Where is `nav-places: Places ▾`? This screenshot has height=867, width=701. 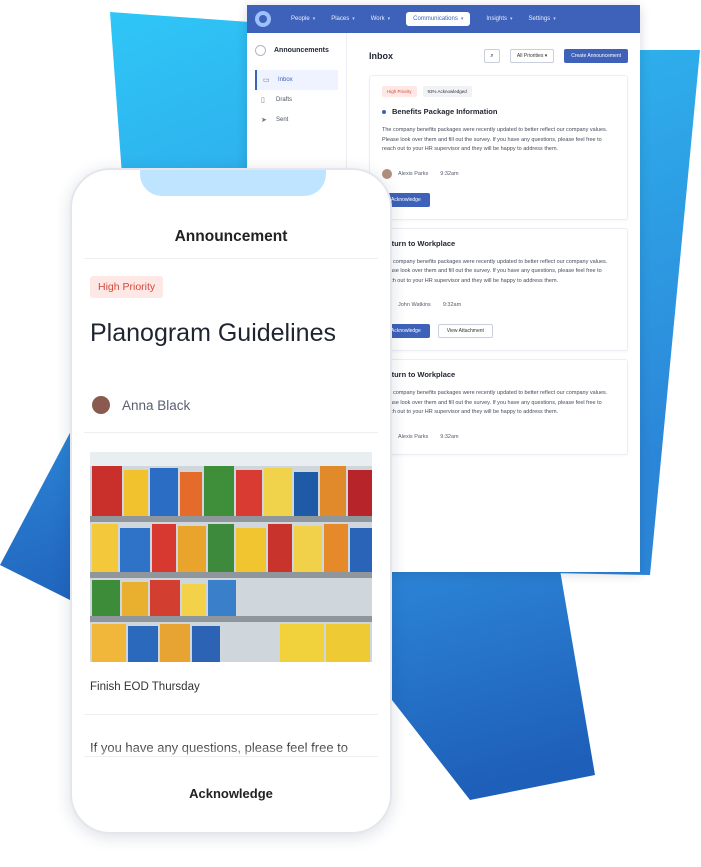 nav-places: Places ▾ is located at coordinates (343, 19).